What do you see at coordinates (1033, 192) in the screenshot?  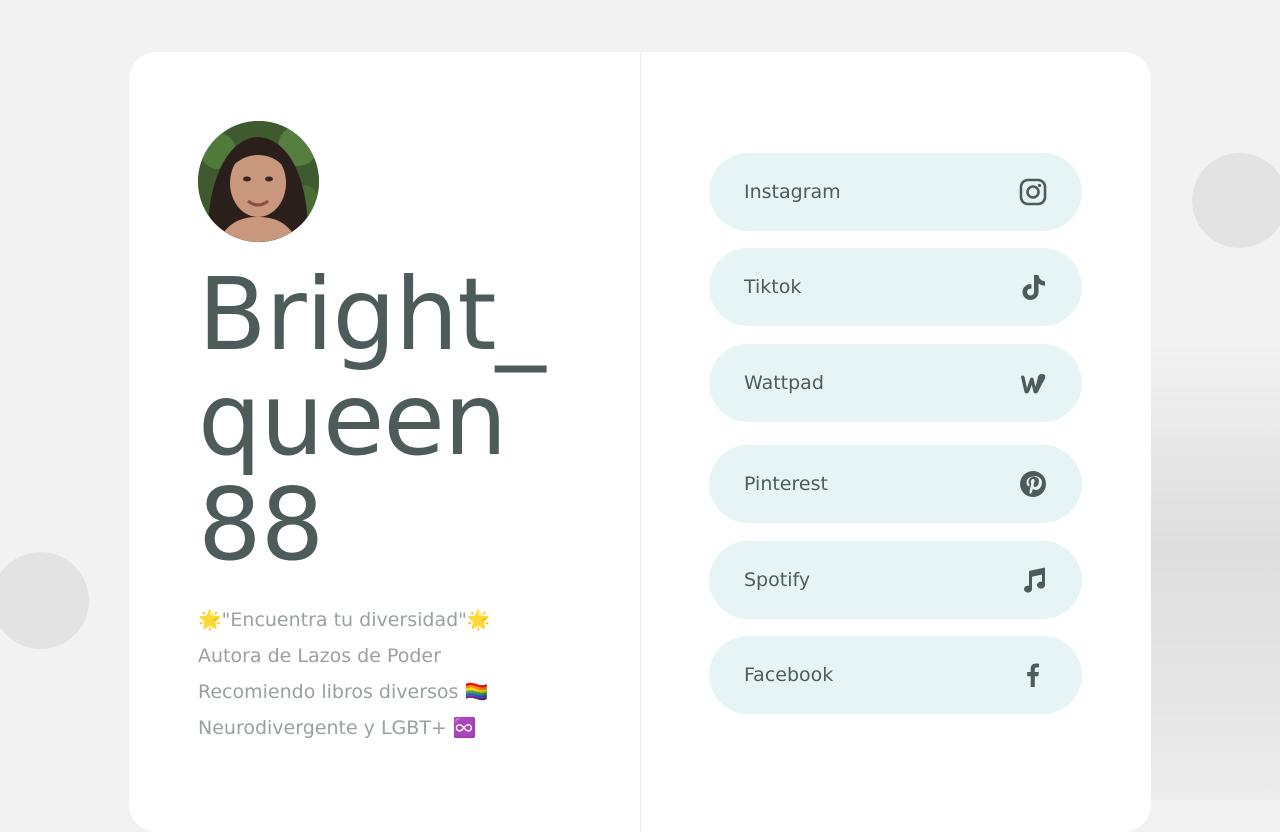 I see `instagram-icon` at bounding box center [1033, 192].